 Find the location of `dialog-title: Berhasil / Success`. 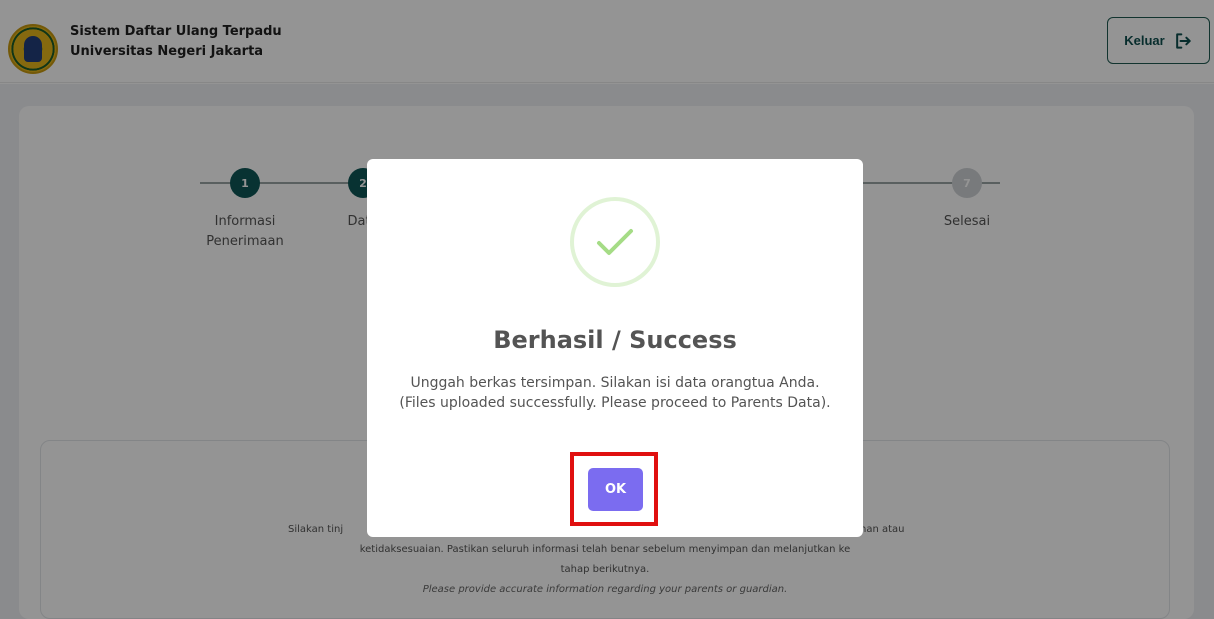

dialog-title: Berhasil / Success is located at coordinates (615, 340).